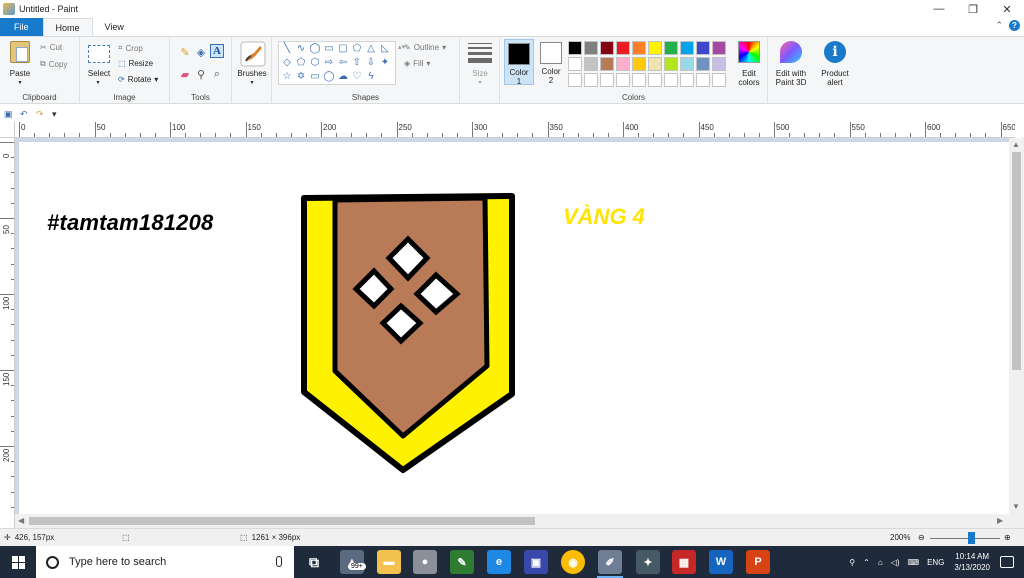 This screenshot has width=1024, height=578. What do you see at coordinates (499, 562) in the screenshot?
I see `edge-browser-icon: e` at bounding box center [499, 562].